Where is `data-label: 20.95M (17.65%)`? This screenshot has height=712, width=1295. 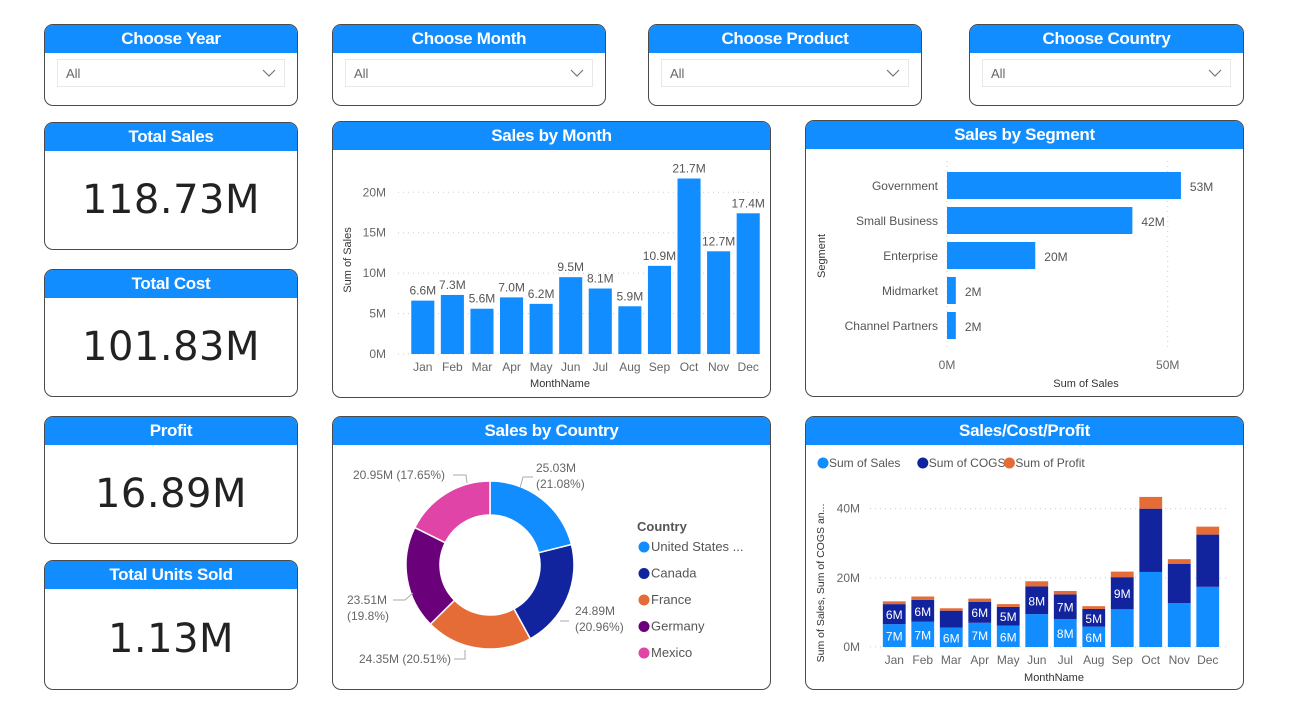
data-label: 20.95M (17.65%) is located at coordinates (399, 475).